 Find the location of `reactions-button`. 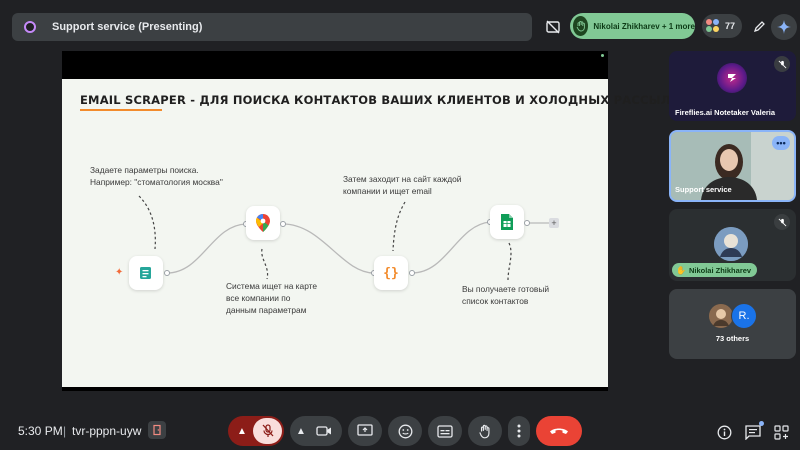

reactions-button is located at coordinates (405, 431).